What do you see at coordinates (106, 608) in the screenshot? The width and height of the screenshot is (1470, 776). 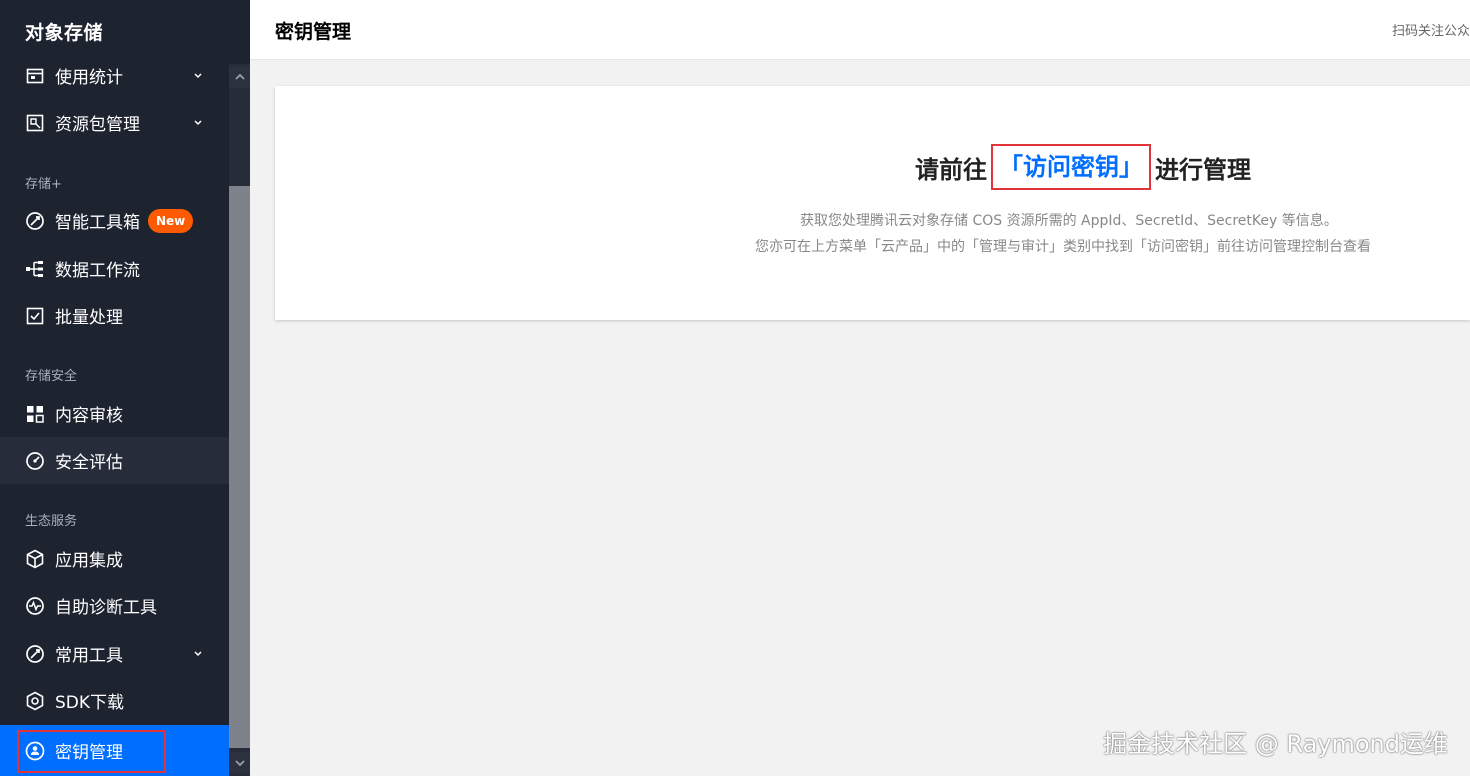 I see `sidebar-item-label: 自助诊断工具` at bounding box center [106, 608].